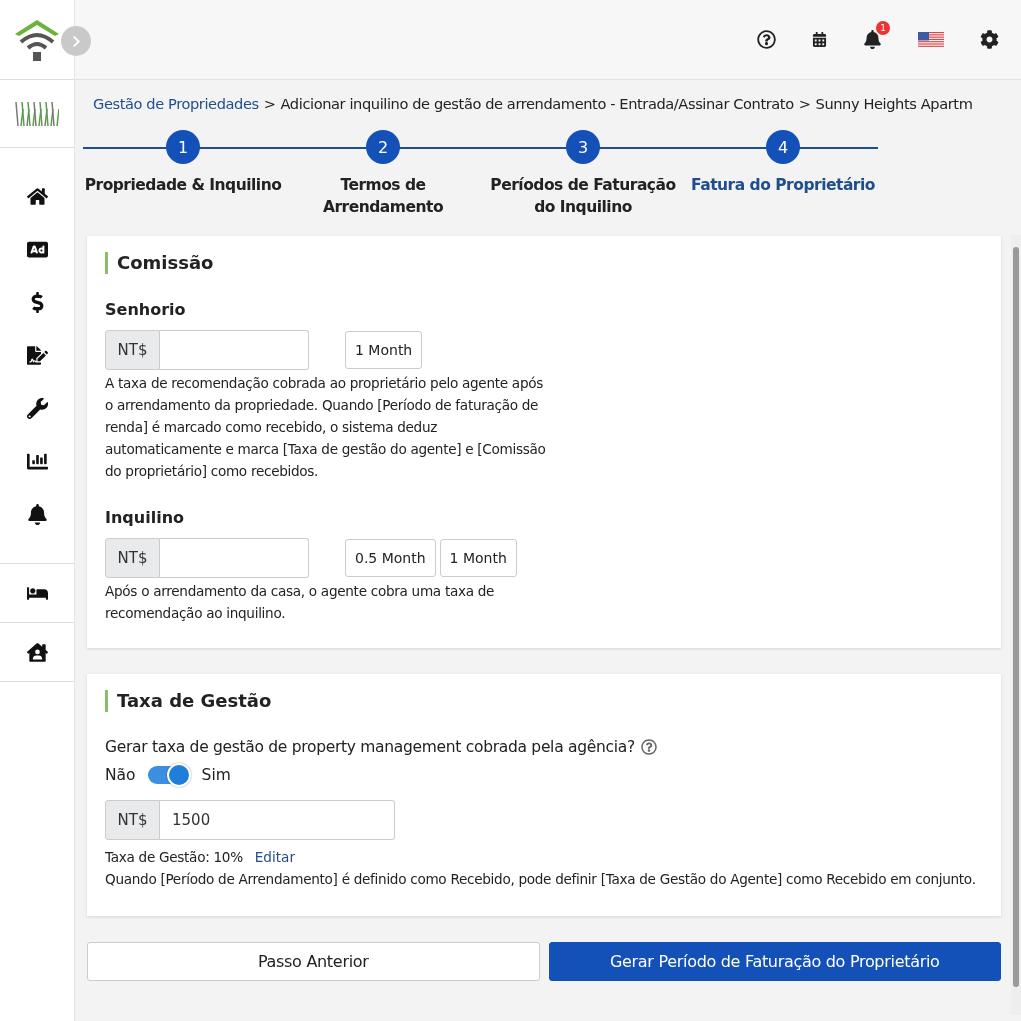 The width and height of the screenshot is (1021, 1021). What do you see at coordinates (783, 147) in the screenshot?
I see `step-number: 4` at bounding box center [783, 147].